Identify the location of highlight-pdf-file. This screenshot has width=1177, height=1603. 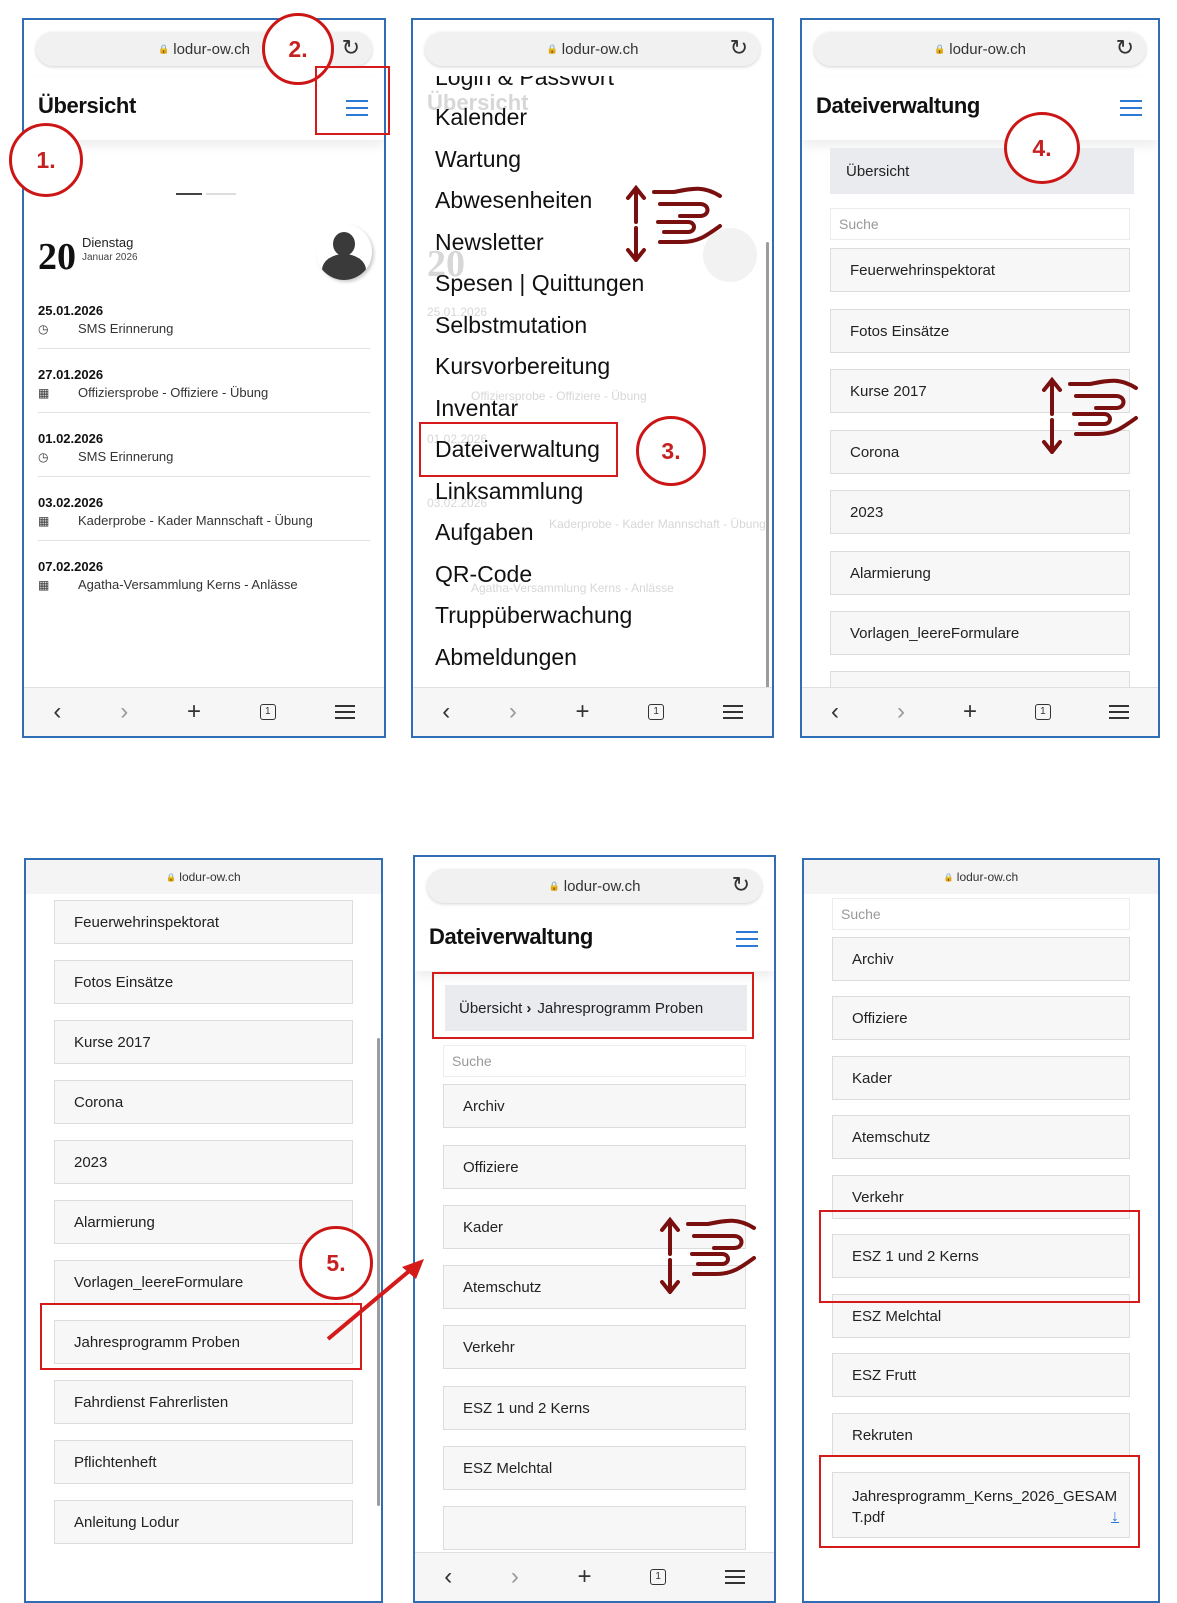
(979, 1501).